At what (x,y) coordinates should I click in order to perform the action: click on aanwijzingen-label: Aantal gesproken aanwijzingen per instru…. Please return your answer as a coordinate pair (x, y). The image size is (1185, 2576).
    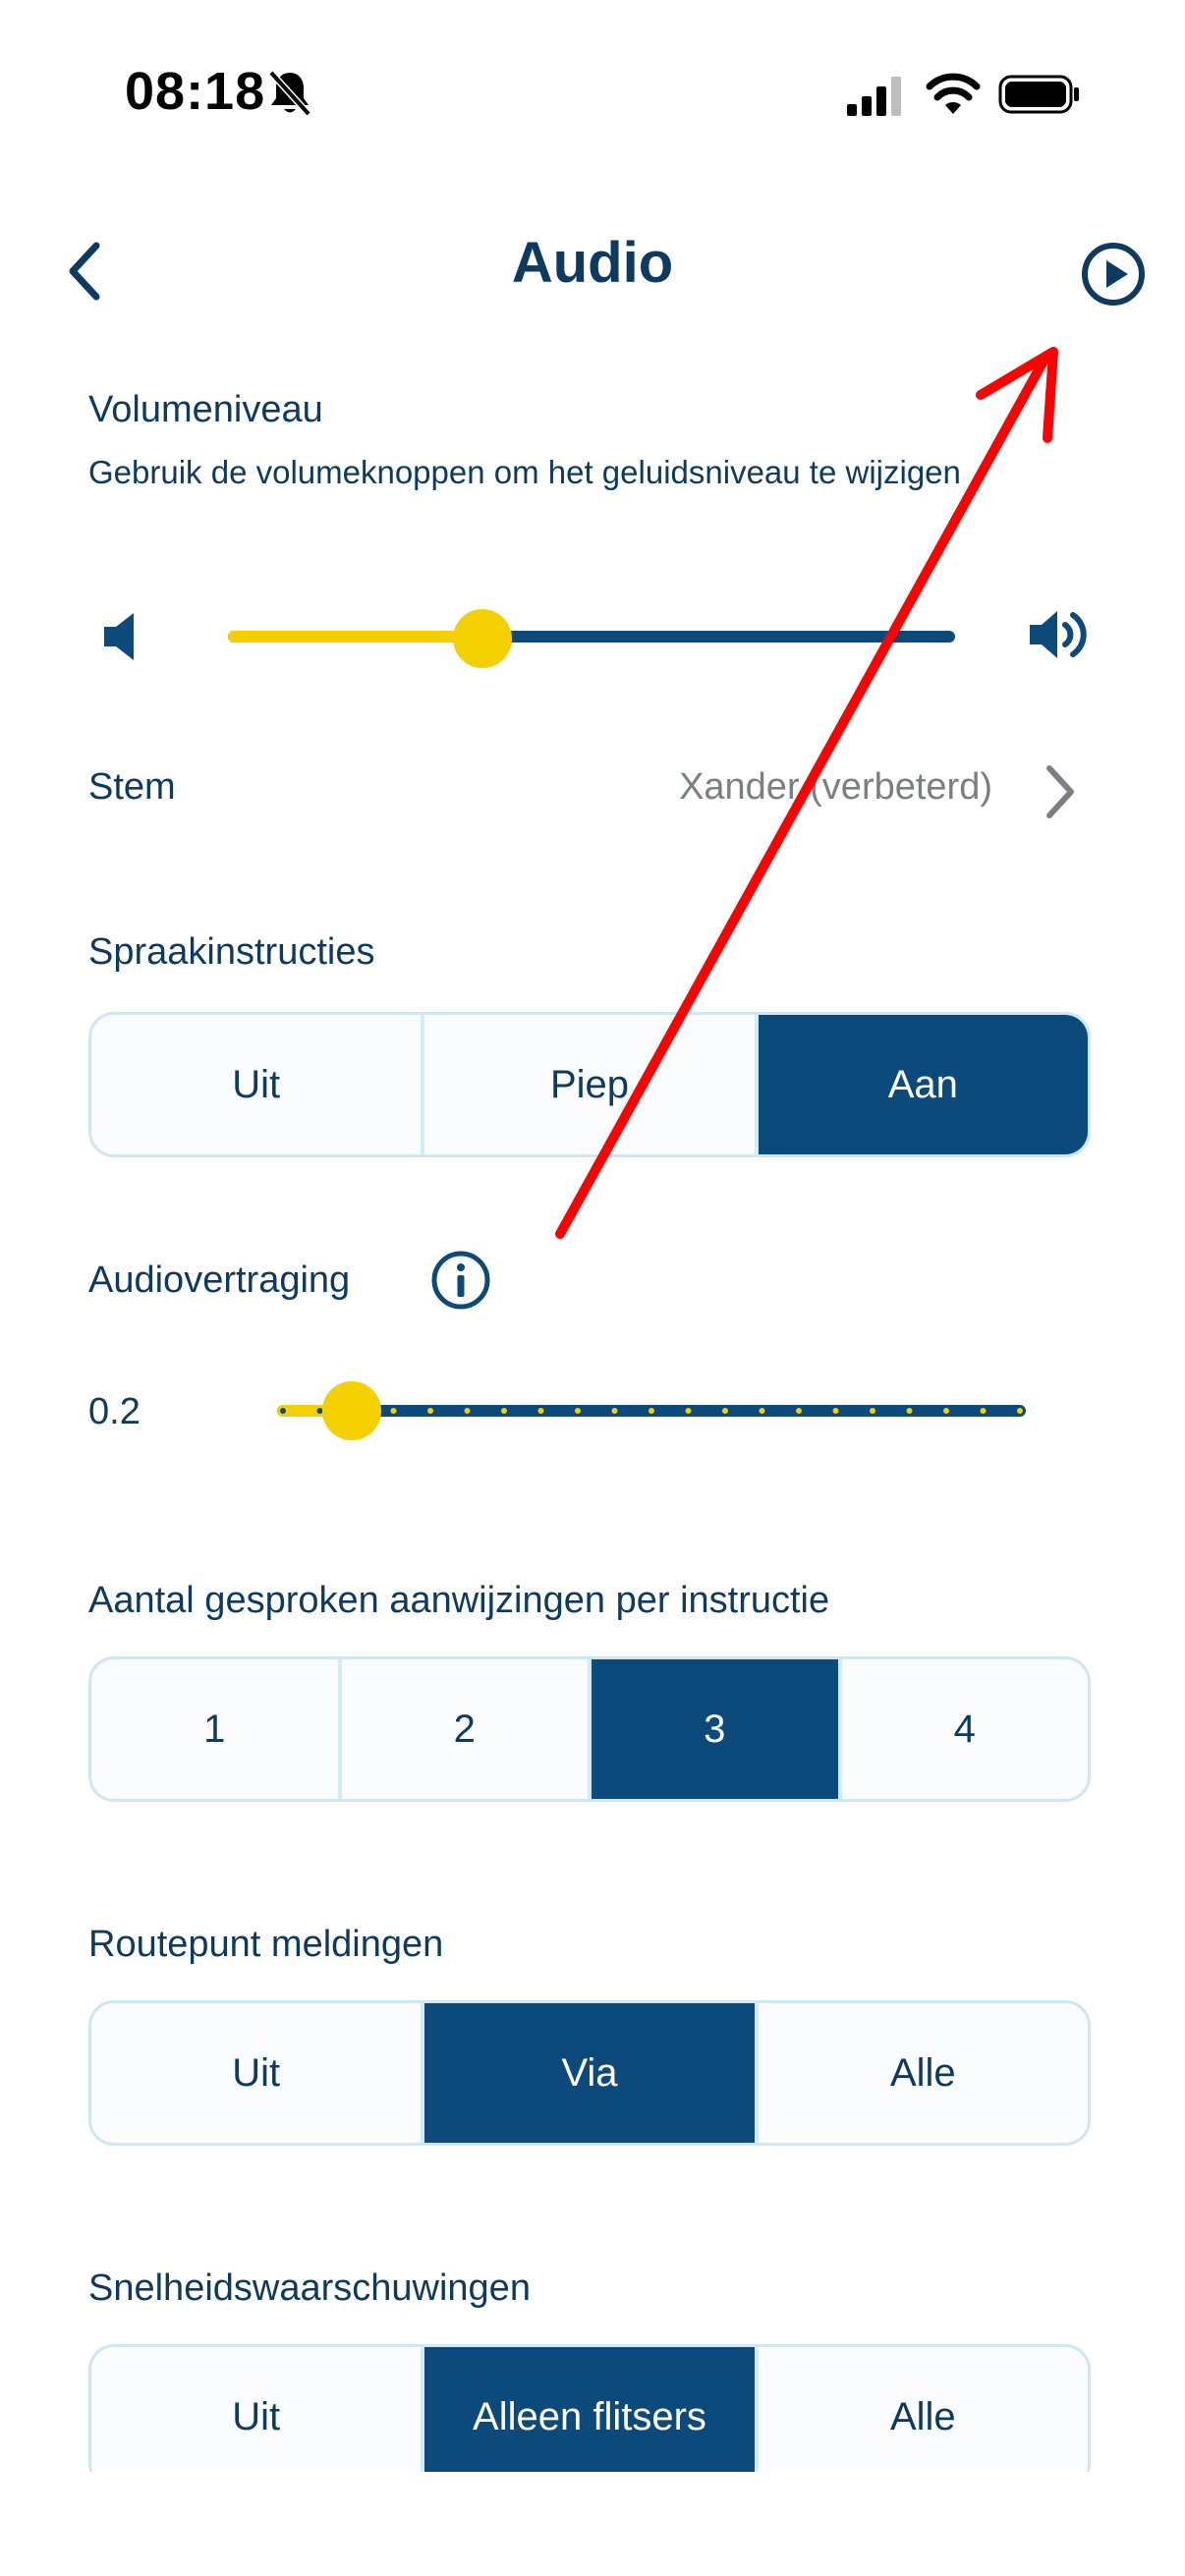
    Looking at the image, I should click on (459, 1600).